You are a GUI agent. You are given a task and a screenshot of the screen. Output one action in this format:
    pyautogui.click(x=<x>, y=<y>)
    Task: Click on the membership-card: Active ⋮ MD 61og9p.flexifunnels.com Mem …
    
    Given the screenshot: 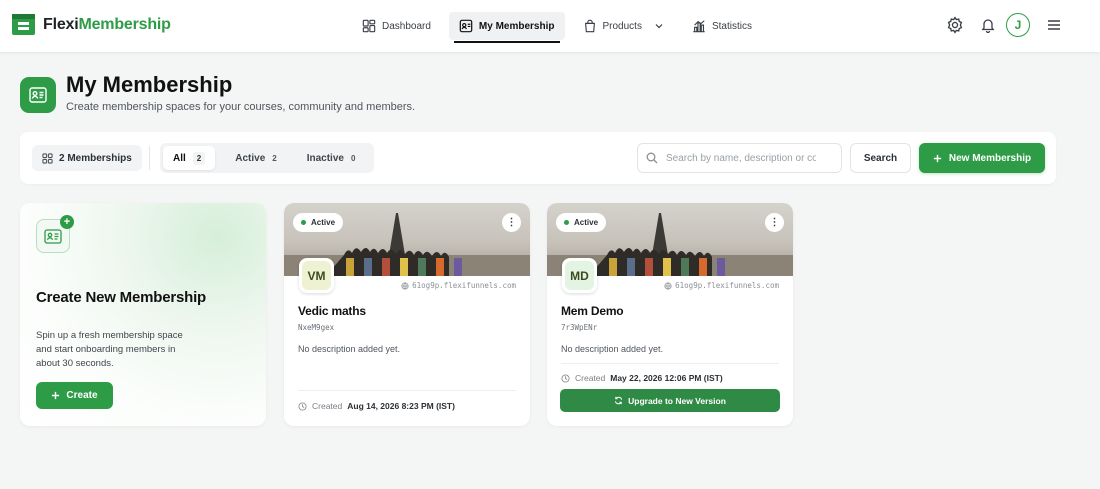 What is the action you would take?
    pyautogui.click(x=670, y=314)
    